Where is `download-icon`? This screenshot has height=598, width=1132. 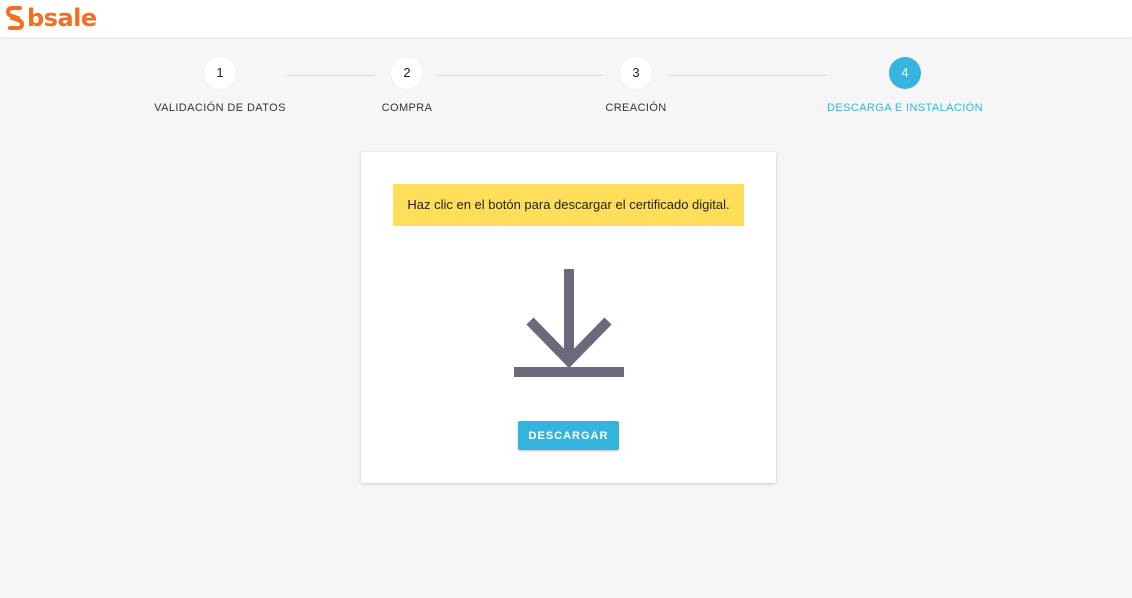 download-icon is located at coordinates (569, 323).